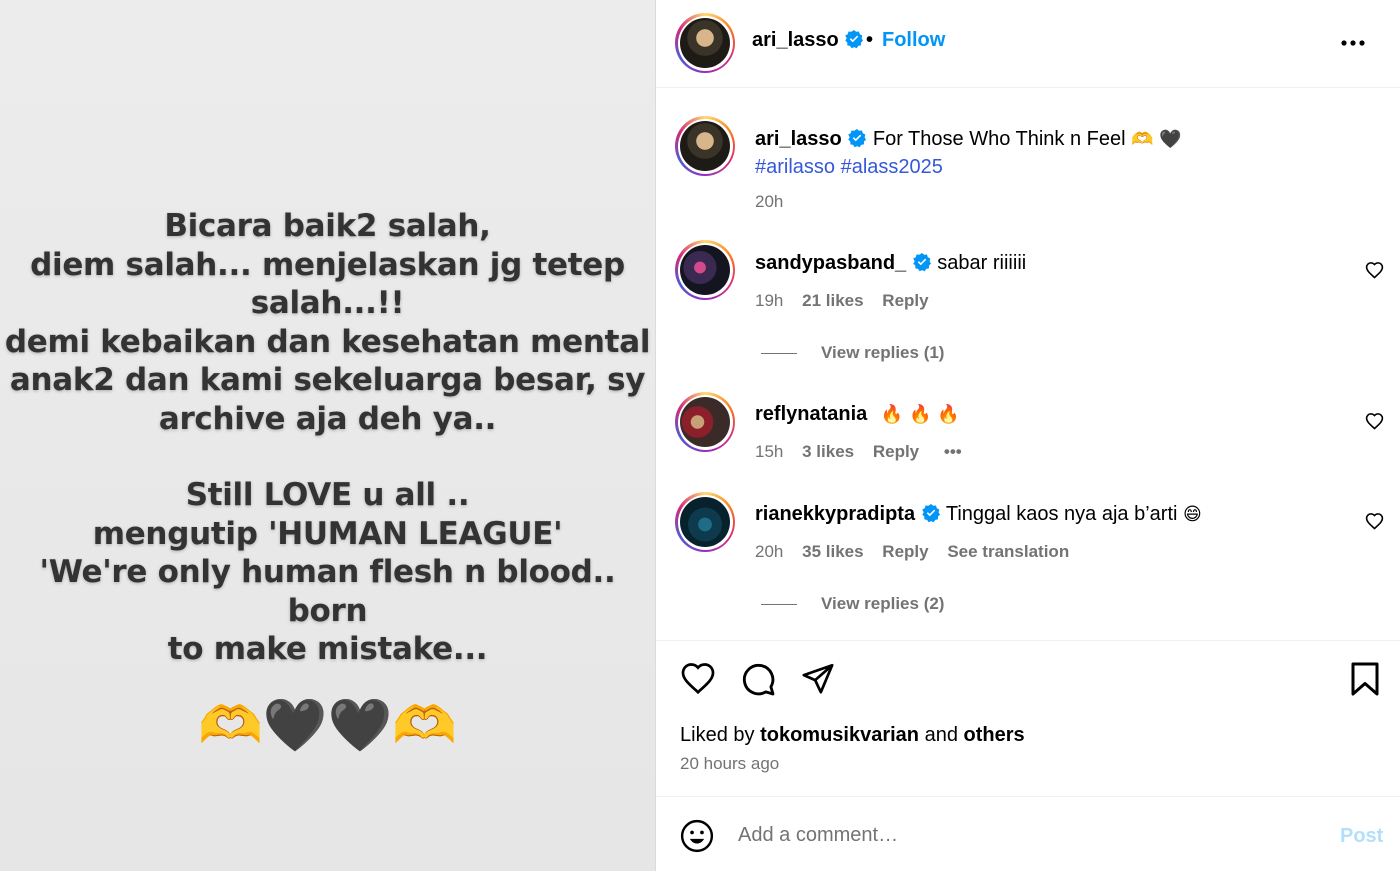 The width and height of the screenshot is (1400, 871). What do you see at coordinates (811, 414) in the screenshot?
I see `comment-username: reflynatania` at bounding box center [811, 414].